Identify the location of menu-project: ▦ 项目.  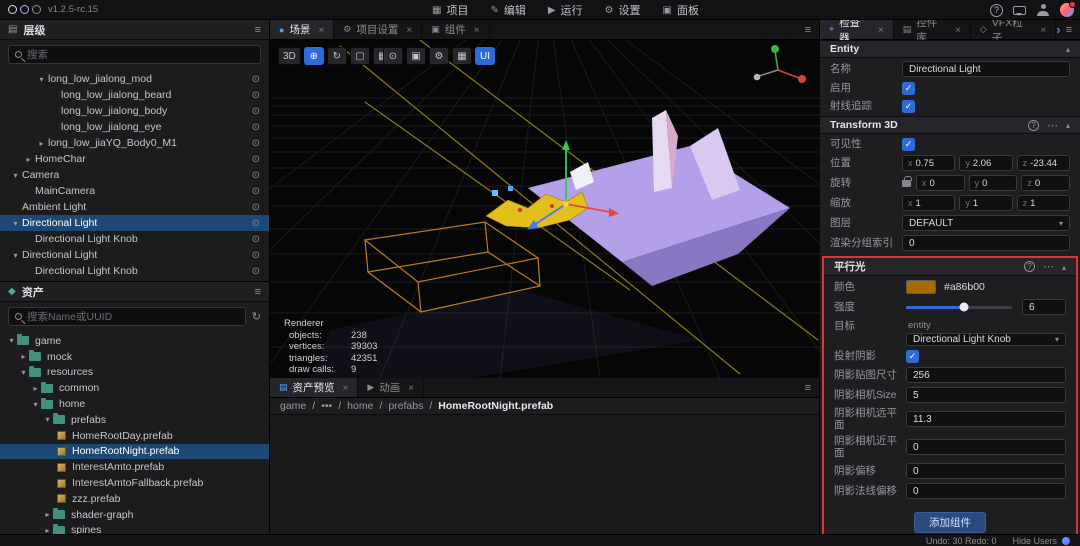
(450, 10).